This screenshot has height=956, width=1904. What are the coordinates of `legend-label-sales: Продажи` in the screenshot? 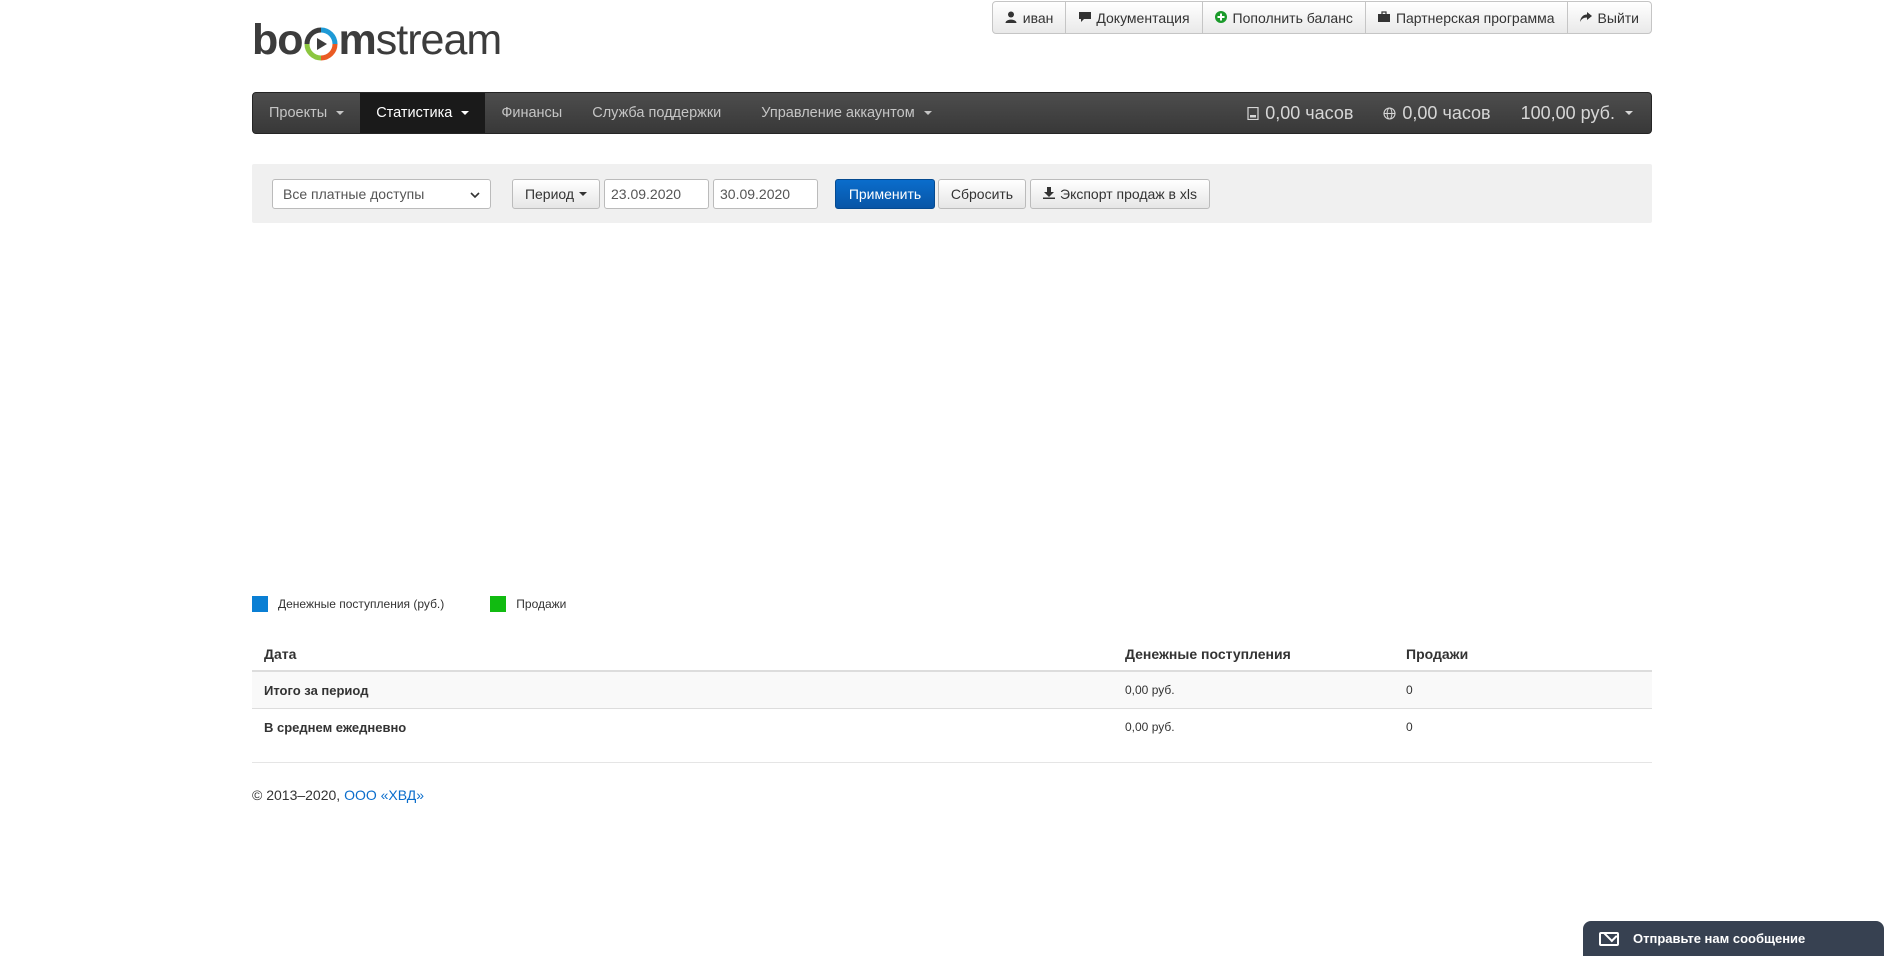 It's located at (541, 604).